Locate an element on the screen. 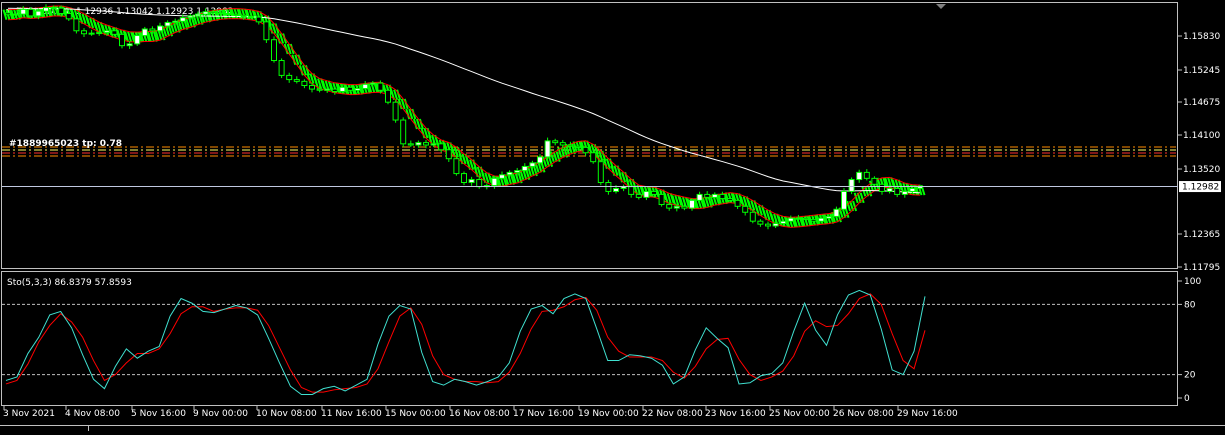  current-price-label: 1.12982 is located at coordinates (1200, 188).